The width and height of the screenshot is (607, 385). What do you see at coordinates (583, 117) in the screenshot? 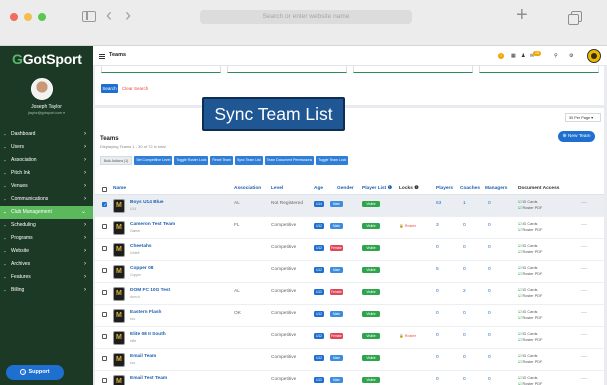
I see `per-page-select: 30 Per Page ▾` at bounding box center [583, 117].